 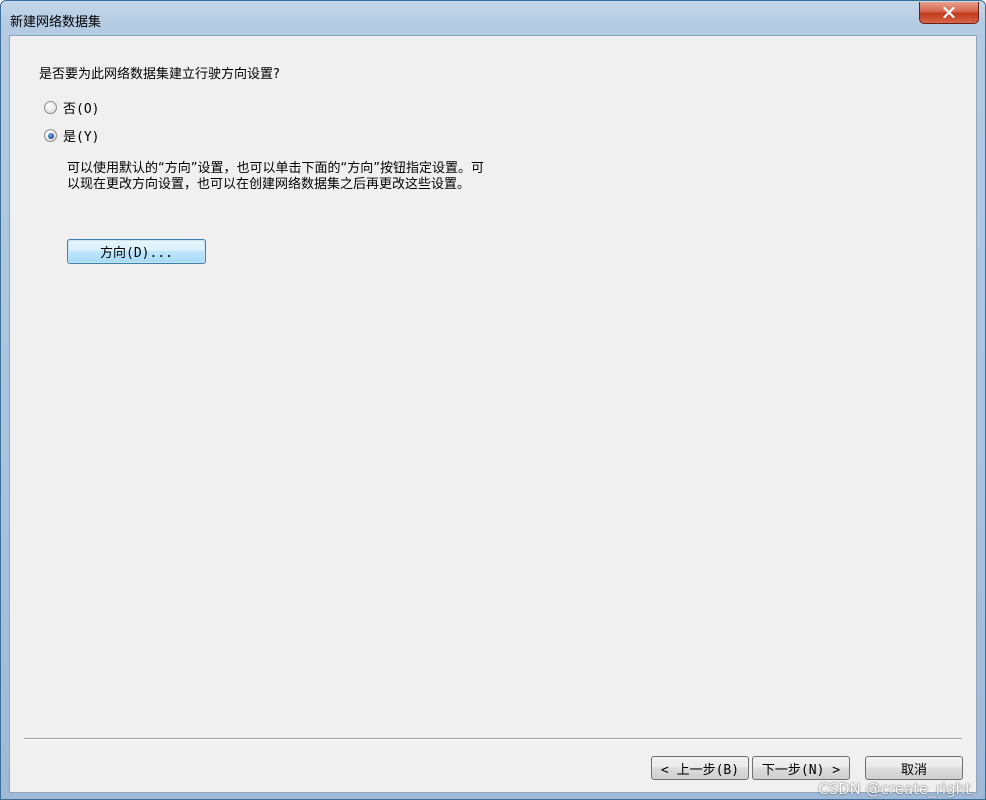 What do you see at coordinates (81, 109) in the screenshot?
I see `radio-option-no-label: 否(O)` at bounding box center [81, 109].